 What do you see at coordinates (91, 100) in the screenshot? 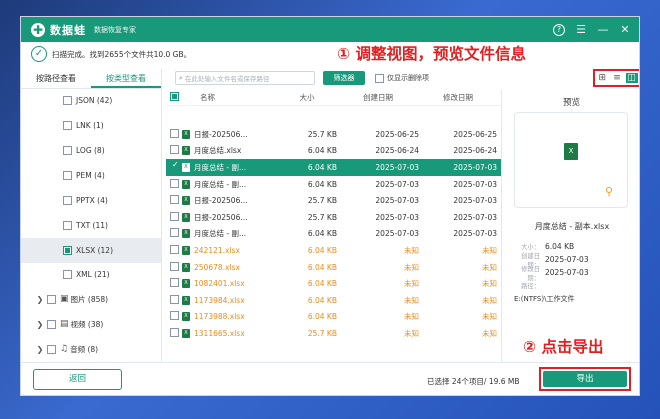
I see `type-item-json: JSON (42)` at bounding box center [91, 100].